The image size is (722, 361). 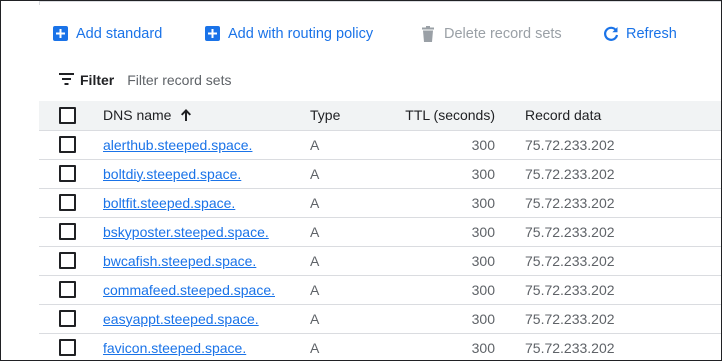 What do you see at coordinates (137, 115) in the screenshot?
I see `dns-name-header-label: DNS name` at bounding box center [137, 115].